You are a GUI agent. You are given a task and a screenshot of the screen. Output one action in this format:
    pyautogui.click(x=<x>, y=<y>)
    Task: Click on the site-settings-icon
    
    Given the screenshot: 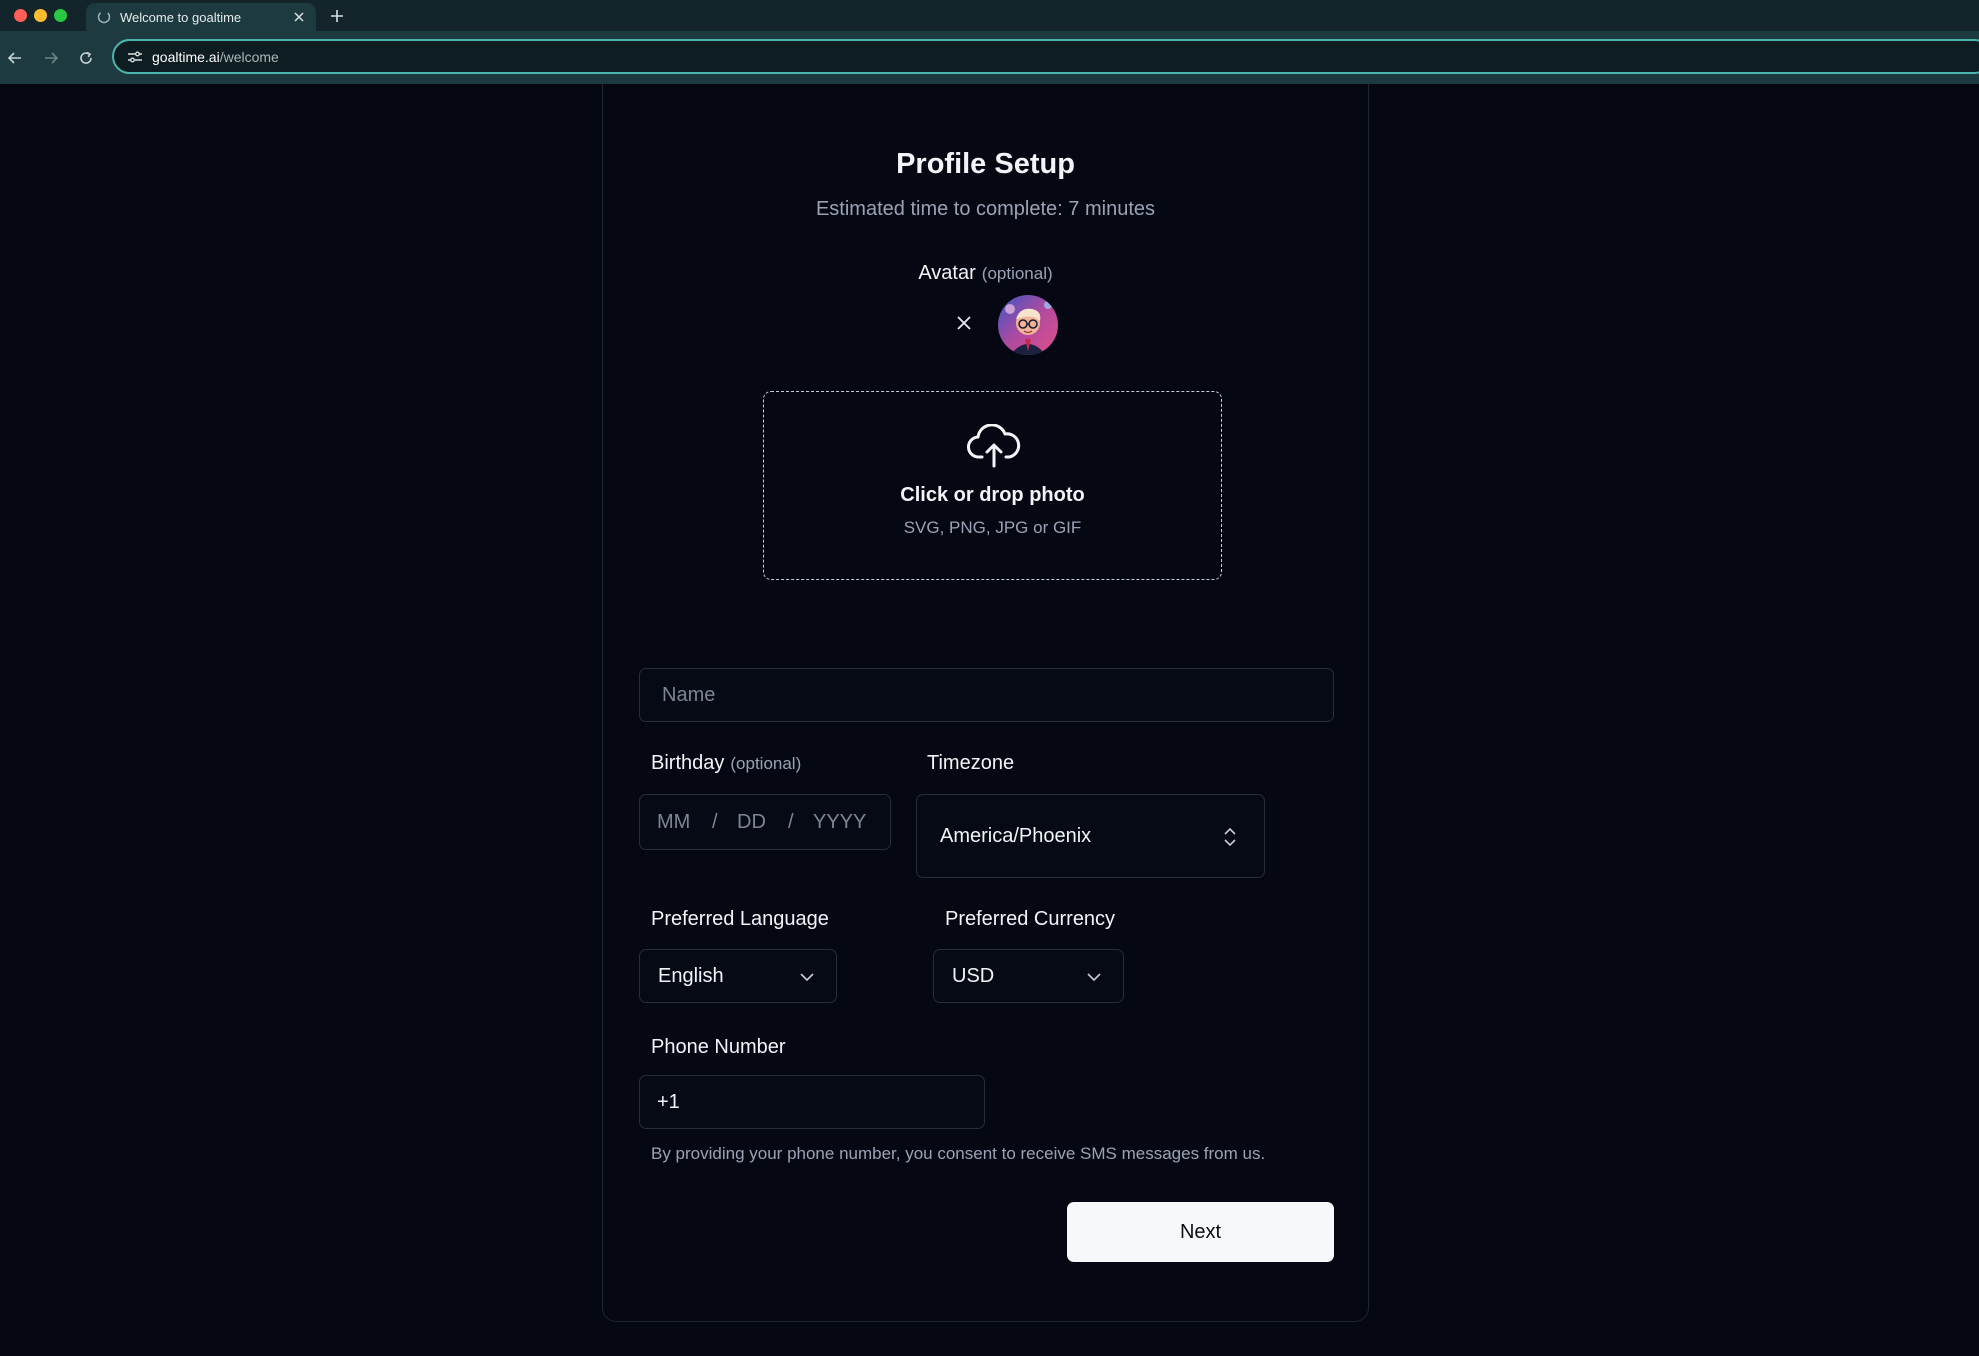 What is the action you would take?
    pyautogui.click(x=135, y=57)
    